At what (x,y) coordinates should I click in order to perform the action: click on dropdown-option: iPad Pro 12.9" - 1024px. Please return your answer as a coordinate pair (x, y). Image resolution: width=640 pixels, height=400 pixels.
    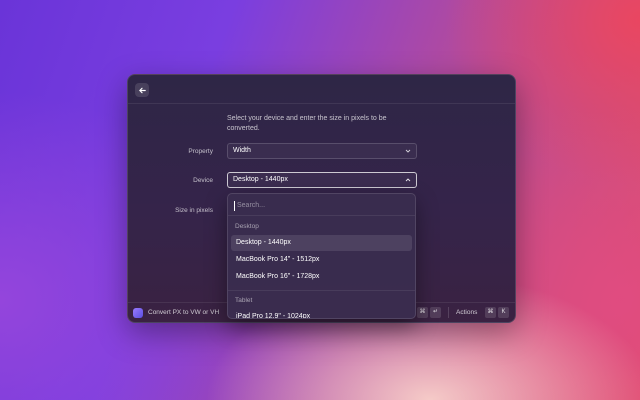
    Looking at the image, I should click on (321, 313).